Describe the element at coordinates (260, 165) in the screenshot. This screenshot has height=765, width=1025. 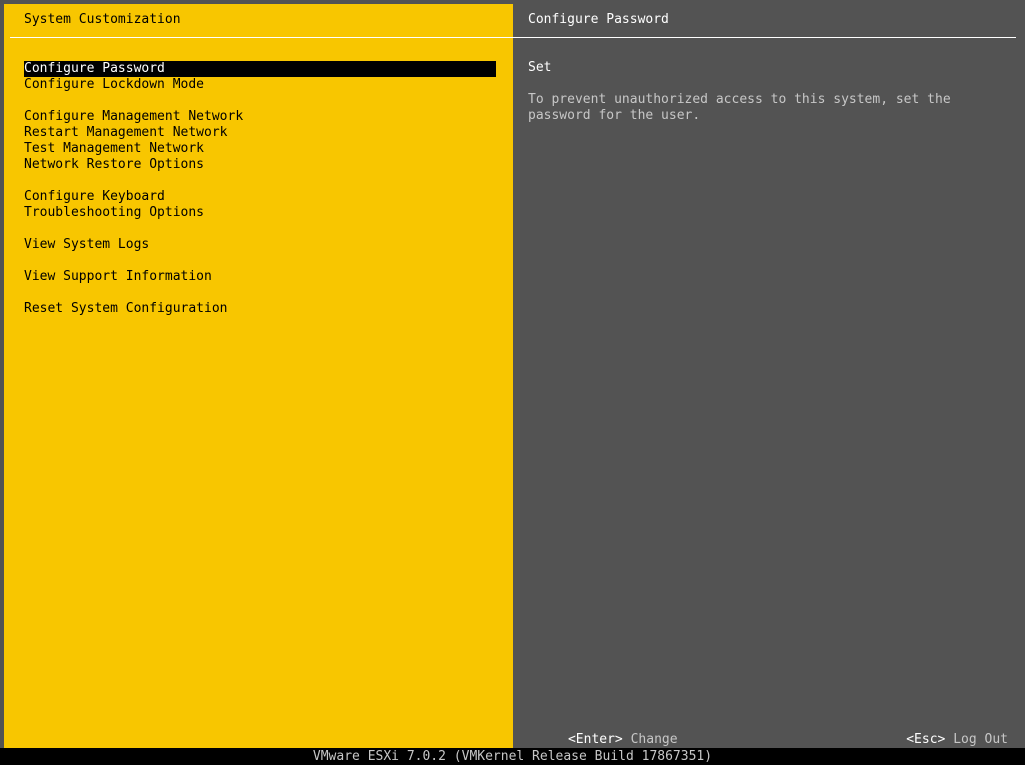
I see `menu-item-network-restore-options: Network Restore Options` at that location.